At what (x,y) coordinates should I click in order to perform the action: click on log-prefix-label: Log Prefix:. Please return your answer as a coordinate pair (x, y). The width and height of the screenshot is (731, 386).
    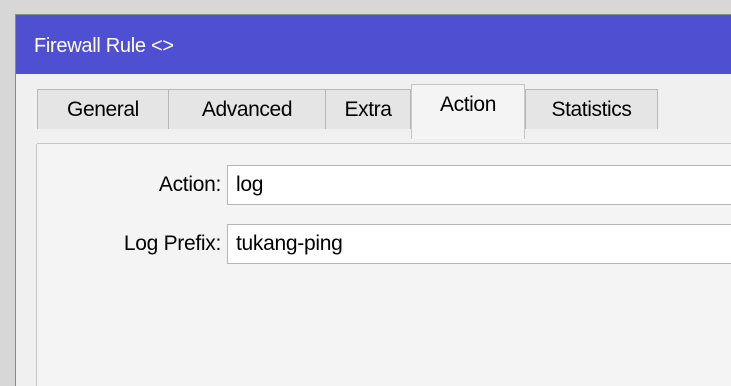
    Looking at the image, I should click on (172, 243).